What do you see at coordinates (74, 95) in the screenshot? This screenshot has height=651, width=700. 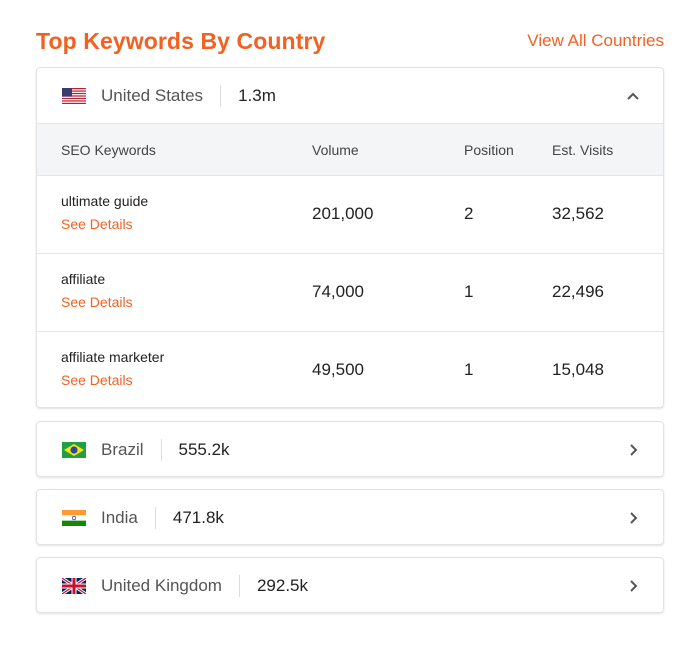 I see `us-flag-icon` at bounding box center [74, 95].